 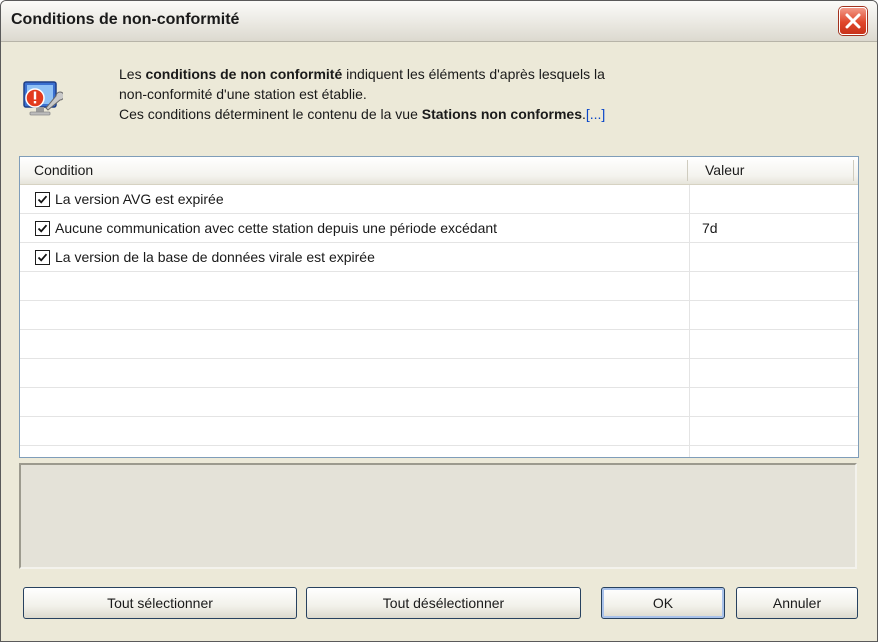 What do you see at coordinates (797, 603) in the screenshot?
I see `cancel-button: Annuler` at bounding box center [797, 603].